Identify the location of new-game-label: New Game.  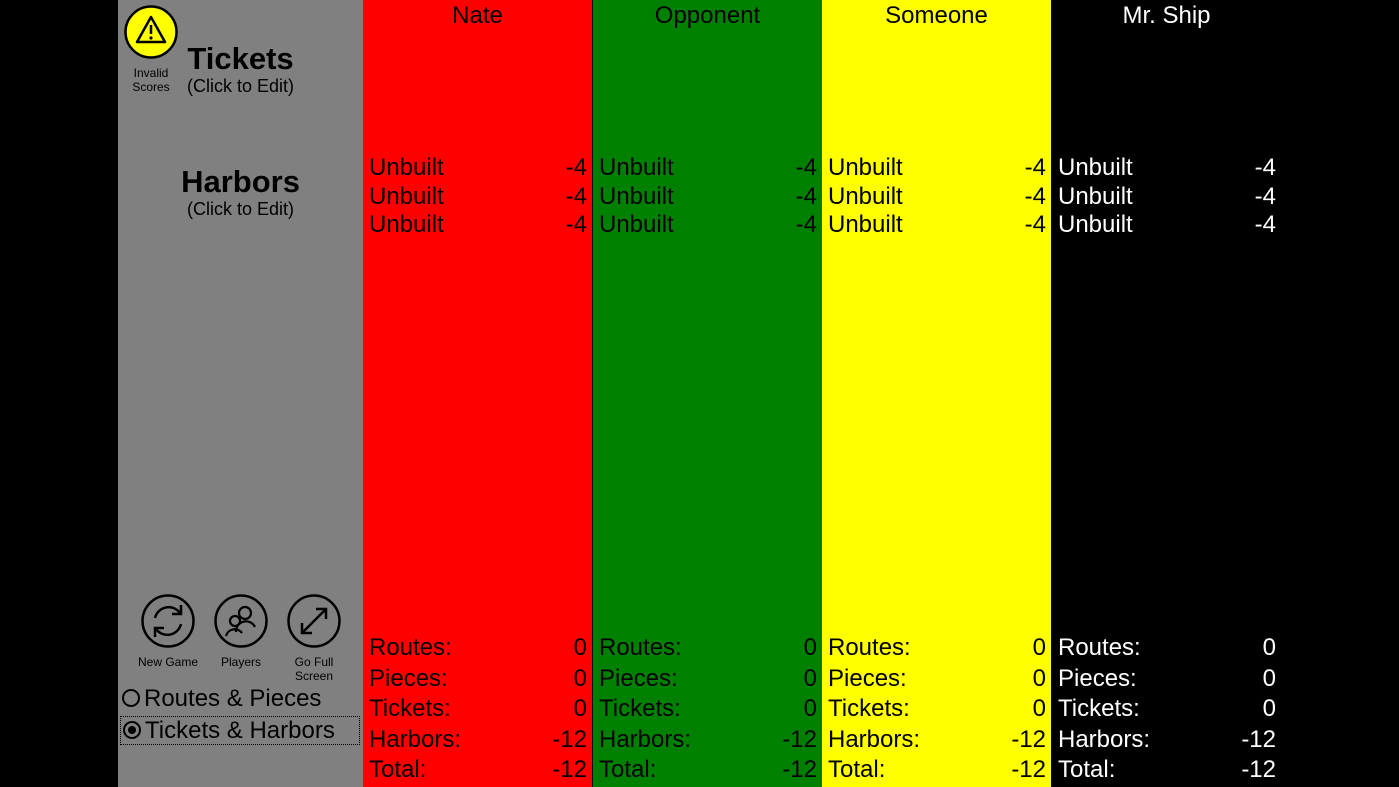
(168, 662).